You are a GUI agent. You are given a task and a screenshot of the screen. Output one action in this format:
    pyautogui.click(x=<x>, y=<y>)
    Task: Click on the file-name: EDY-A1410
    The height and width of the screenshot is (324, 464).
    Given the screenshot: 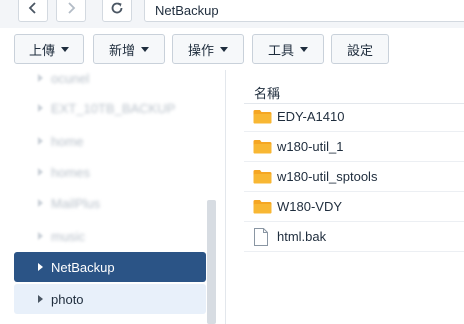 What is the action you would take?
    pyautogui.click(x=311, y=116)
    